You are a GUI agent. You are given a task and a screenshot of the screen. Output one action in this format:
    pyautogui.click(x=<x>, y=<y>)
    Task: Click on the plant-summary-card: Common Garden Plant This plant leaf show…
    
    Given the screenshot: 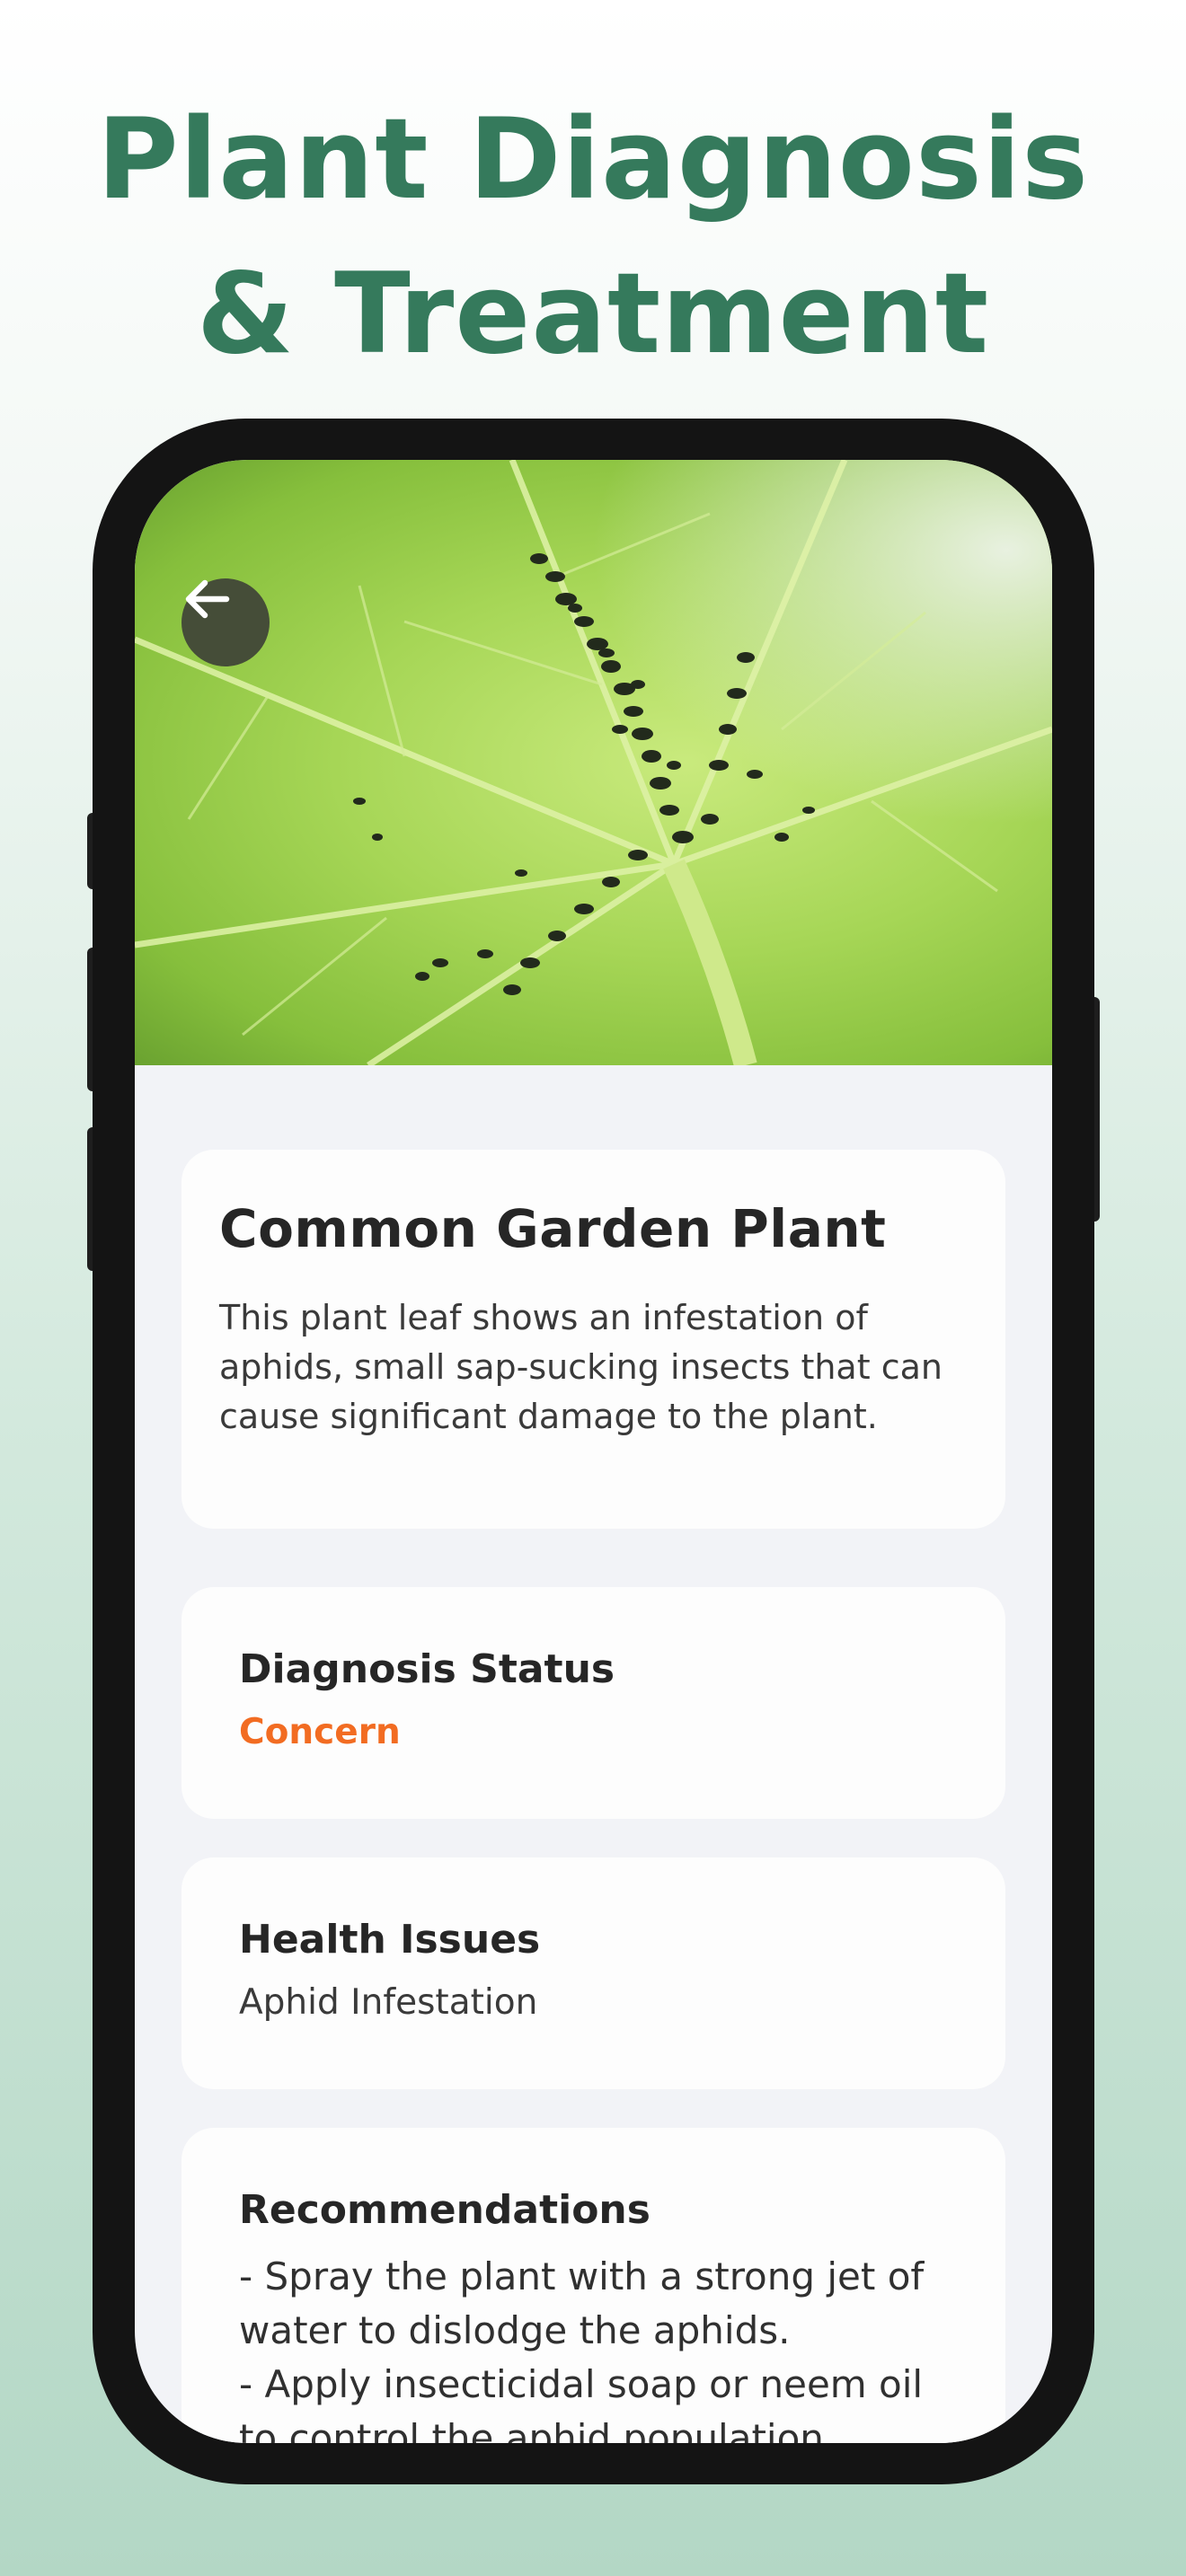 What is the action you would take?
    pyautogui.click(x=593, y=1339)
    